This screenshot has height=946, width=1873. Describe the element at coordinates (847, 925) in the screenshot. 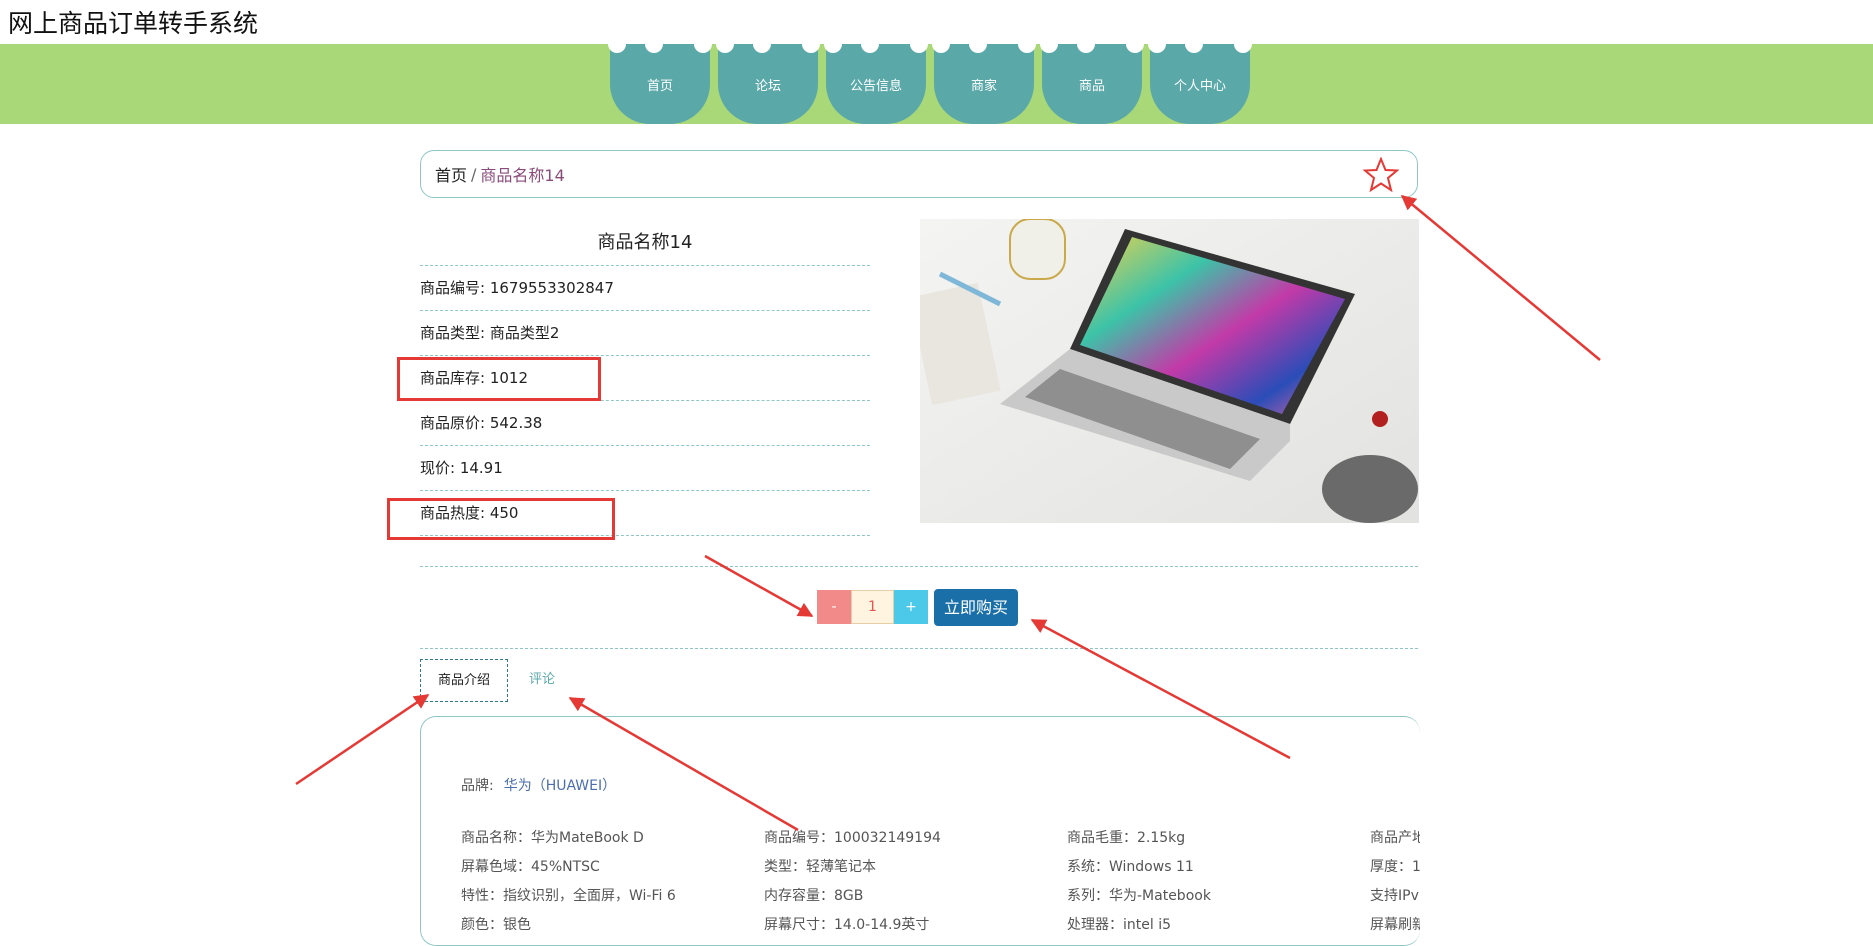

I see `spec-item: 屏幕尺寸：14.0-14.9英寸` at that location.